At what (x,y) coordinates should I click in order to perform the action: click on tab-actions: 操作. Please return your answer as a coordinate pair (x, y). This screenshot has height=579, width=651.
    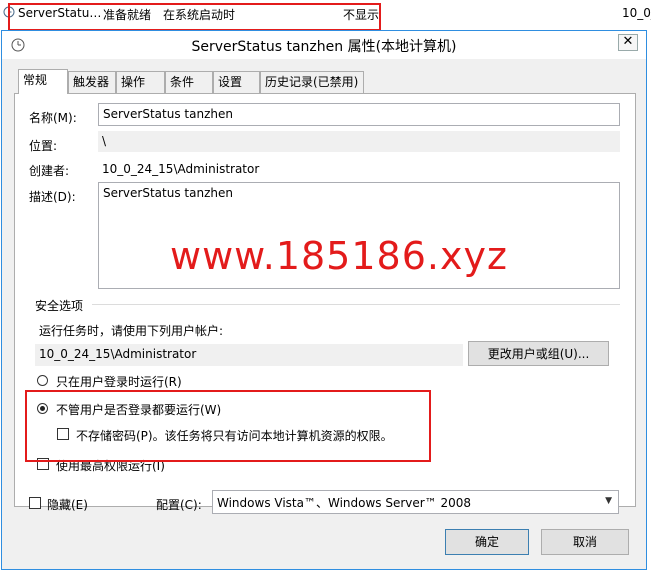
    Looking at the image, I should click on (140, 82).